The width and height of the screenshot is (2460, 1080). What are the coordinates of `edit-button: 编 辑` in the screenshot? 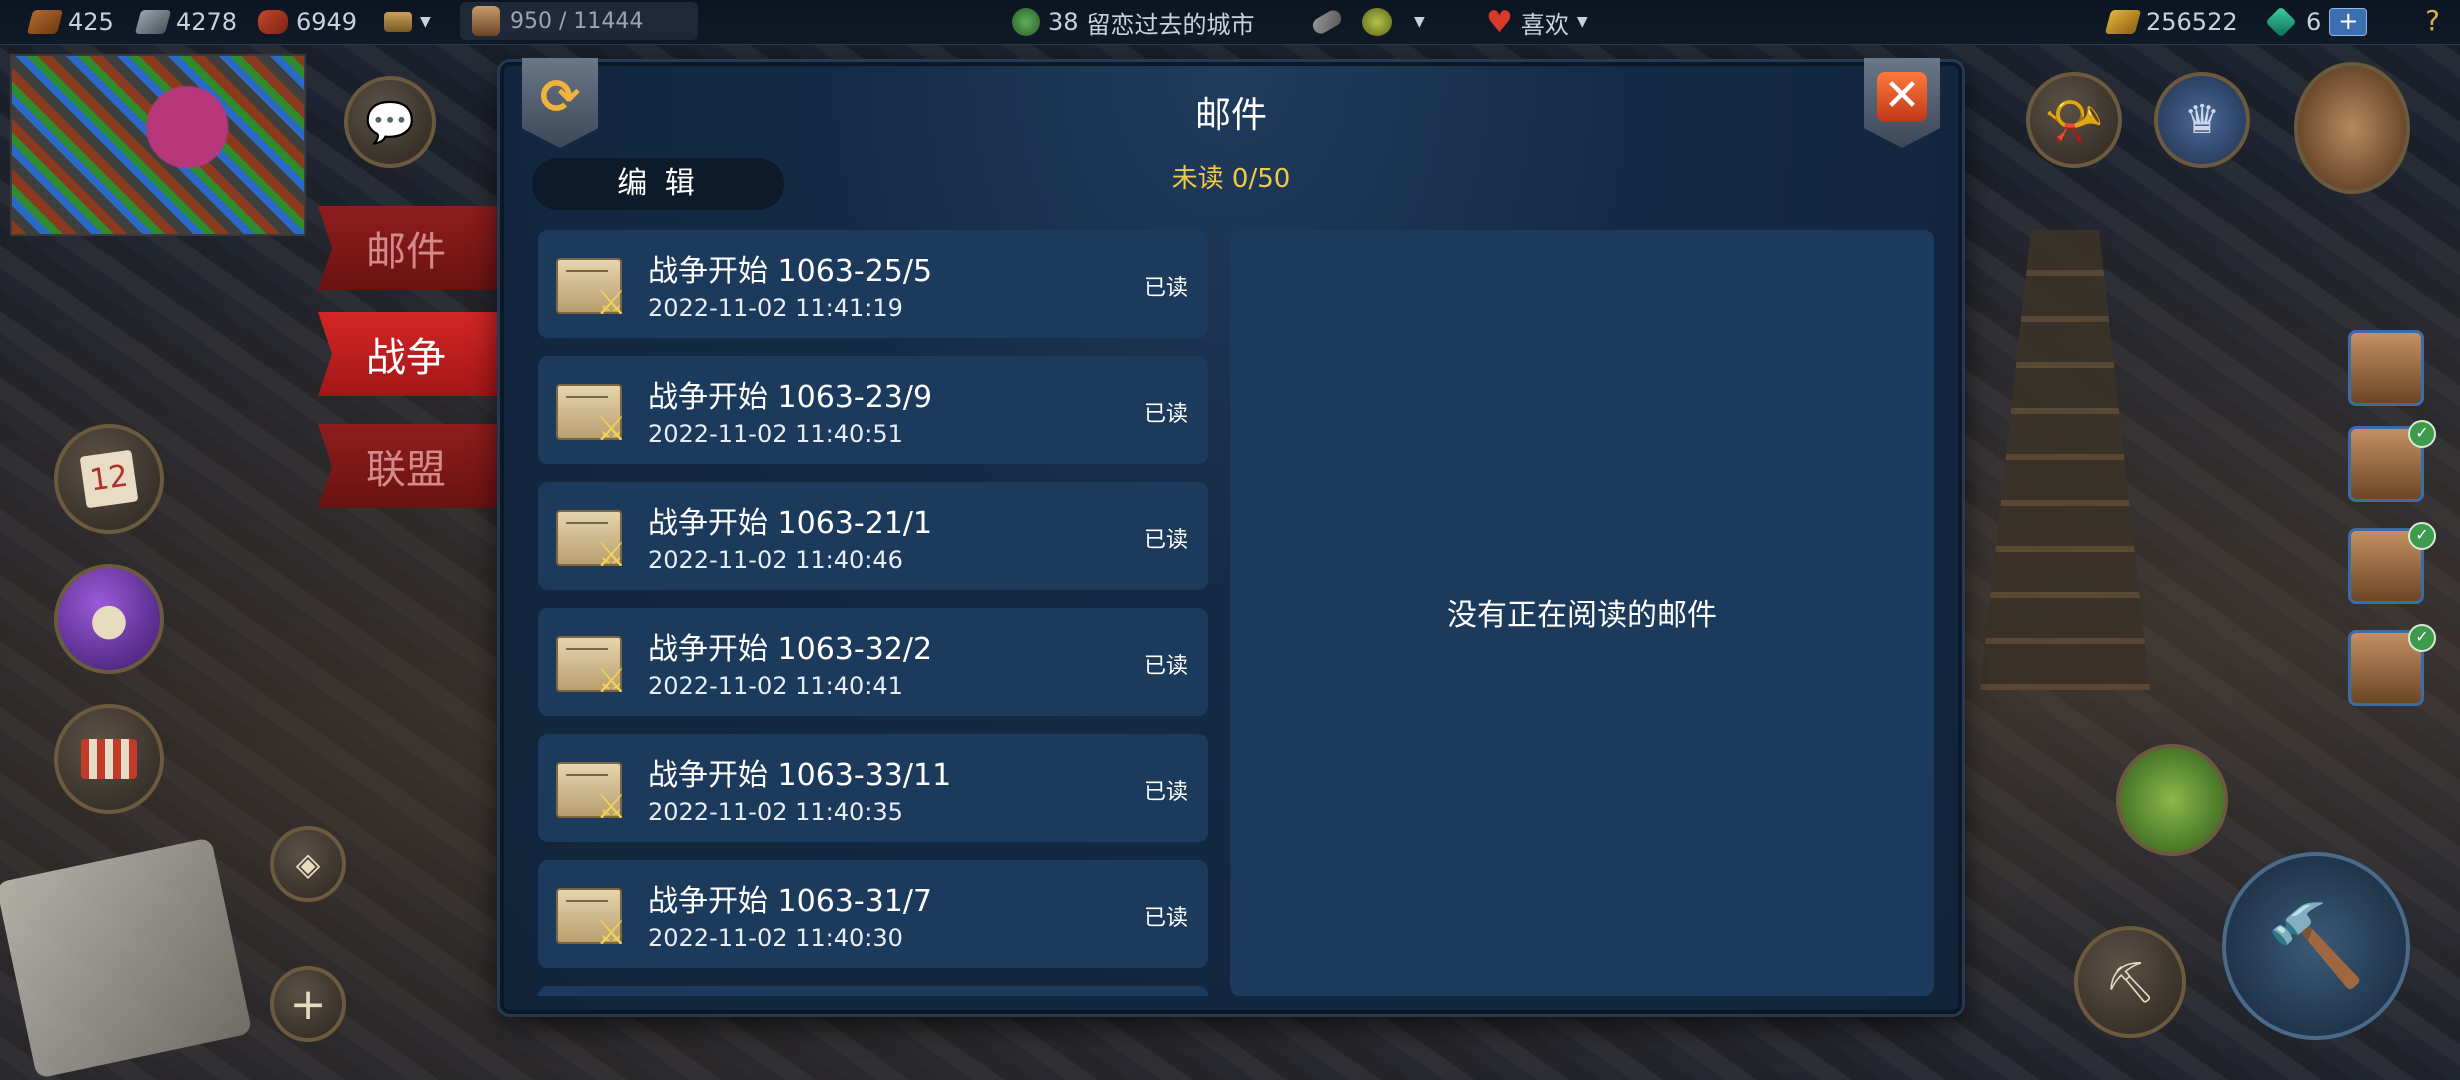 It's located at (658, 184).